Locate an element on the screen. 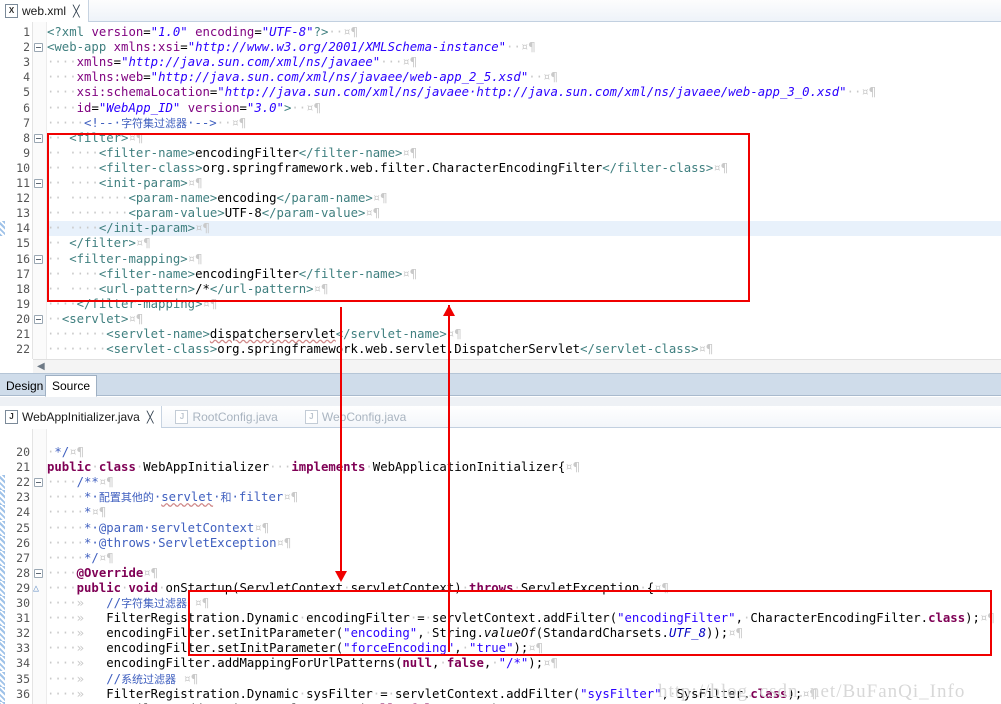  line-number: 25 is located at coordinates (23, 527).